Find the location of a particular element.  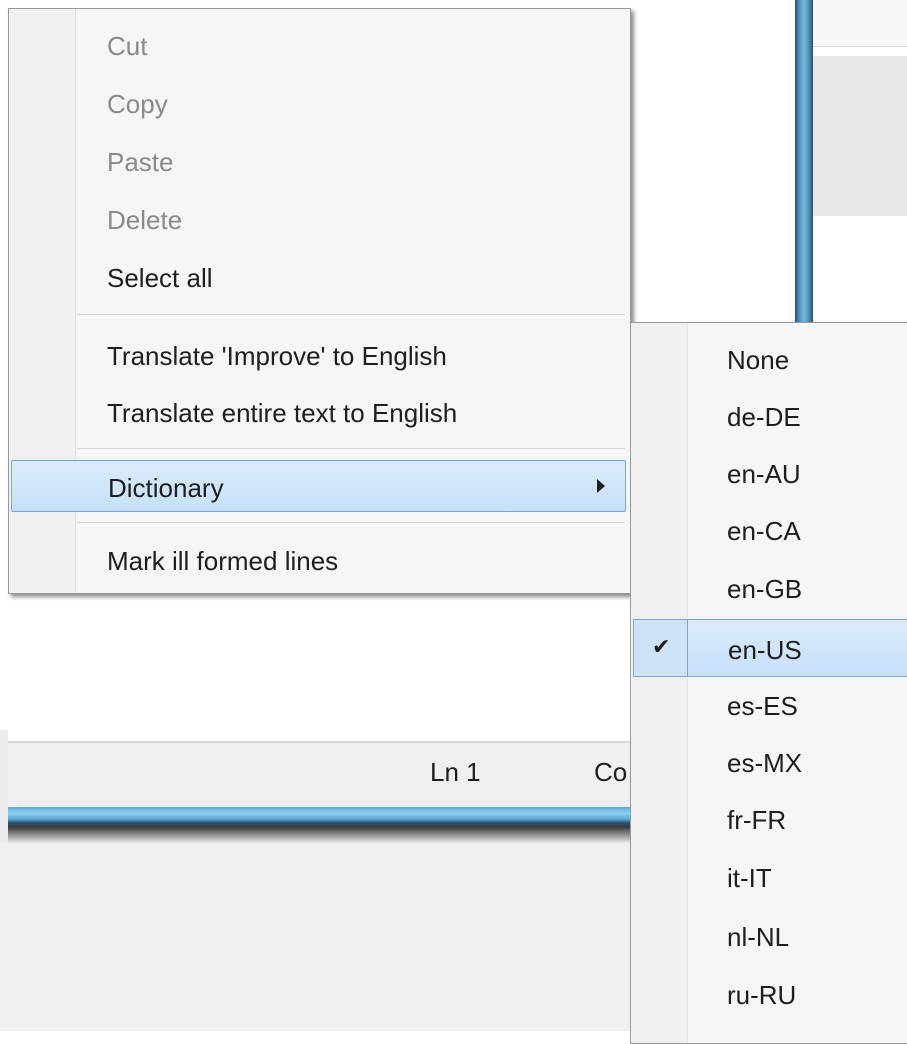

dictionary-item-de-de: de-DE is located at coordinates (770, 416).